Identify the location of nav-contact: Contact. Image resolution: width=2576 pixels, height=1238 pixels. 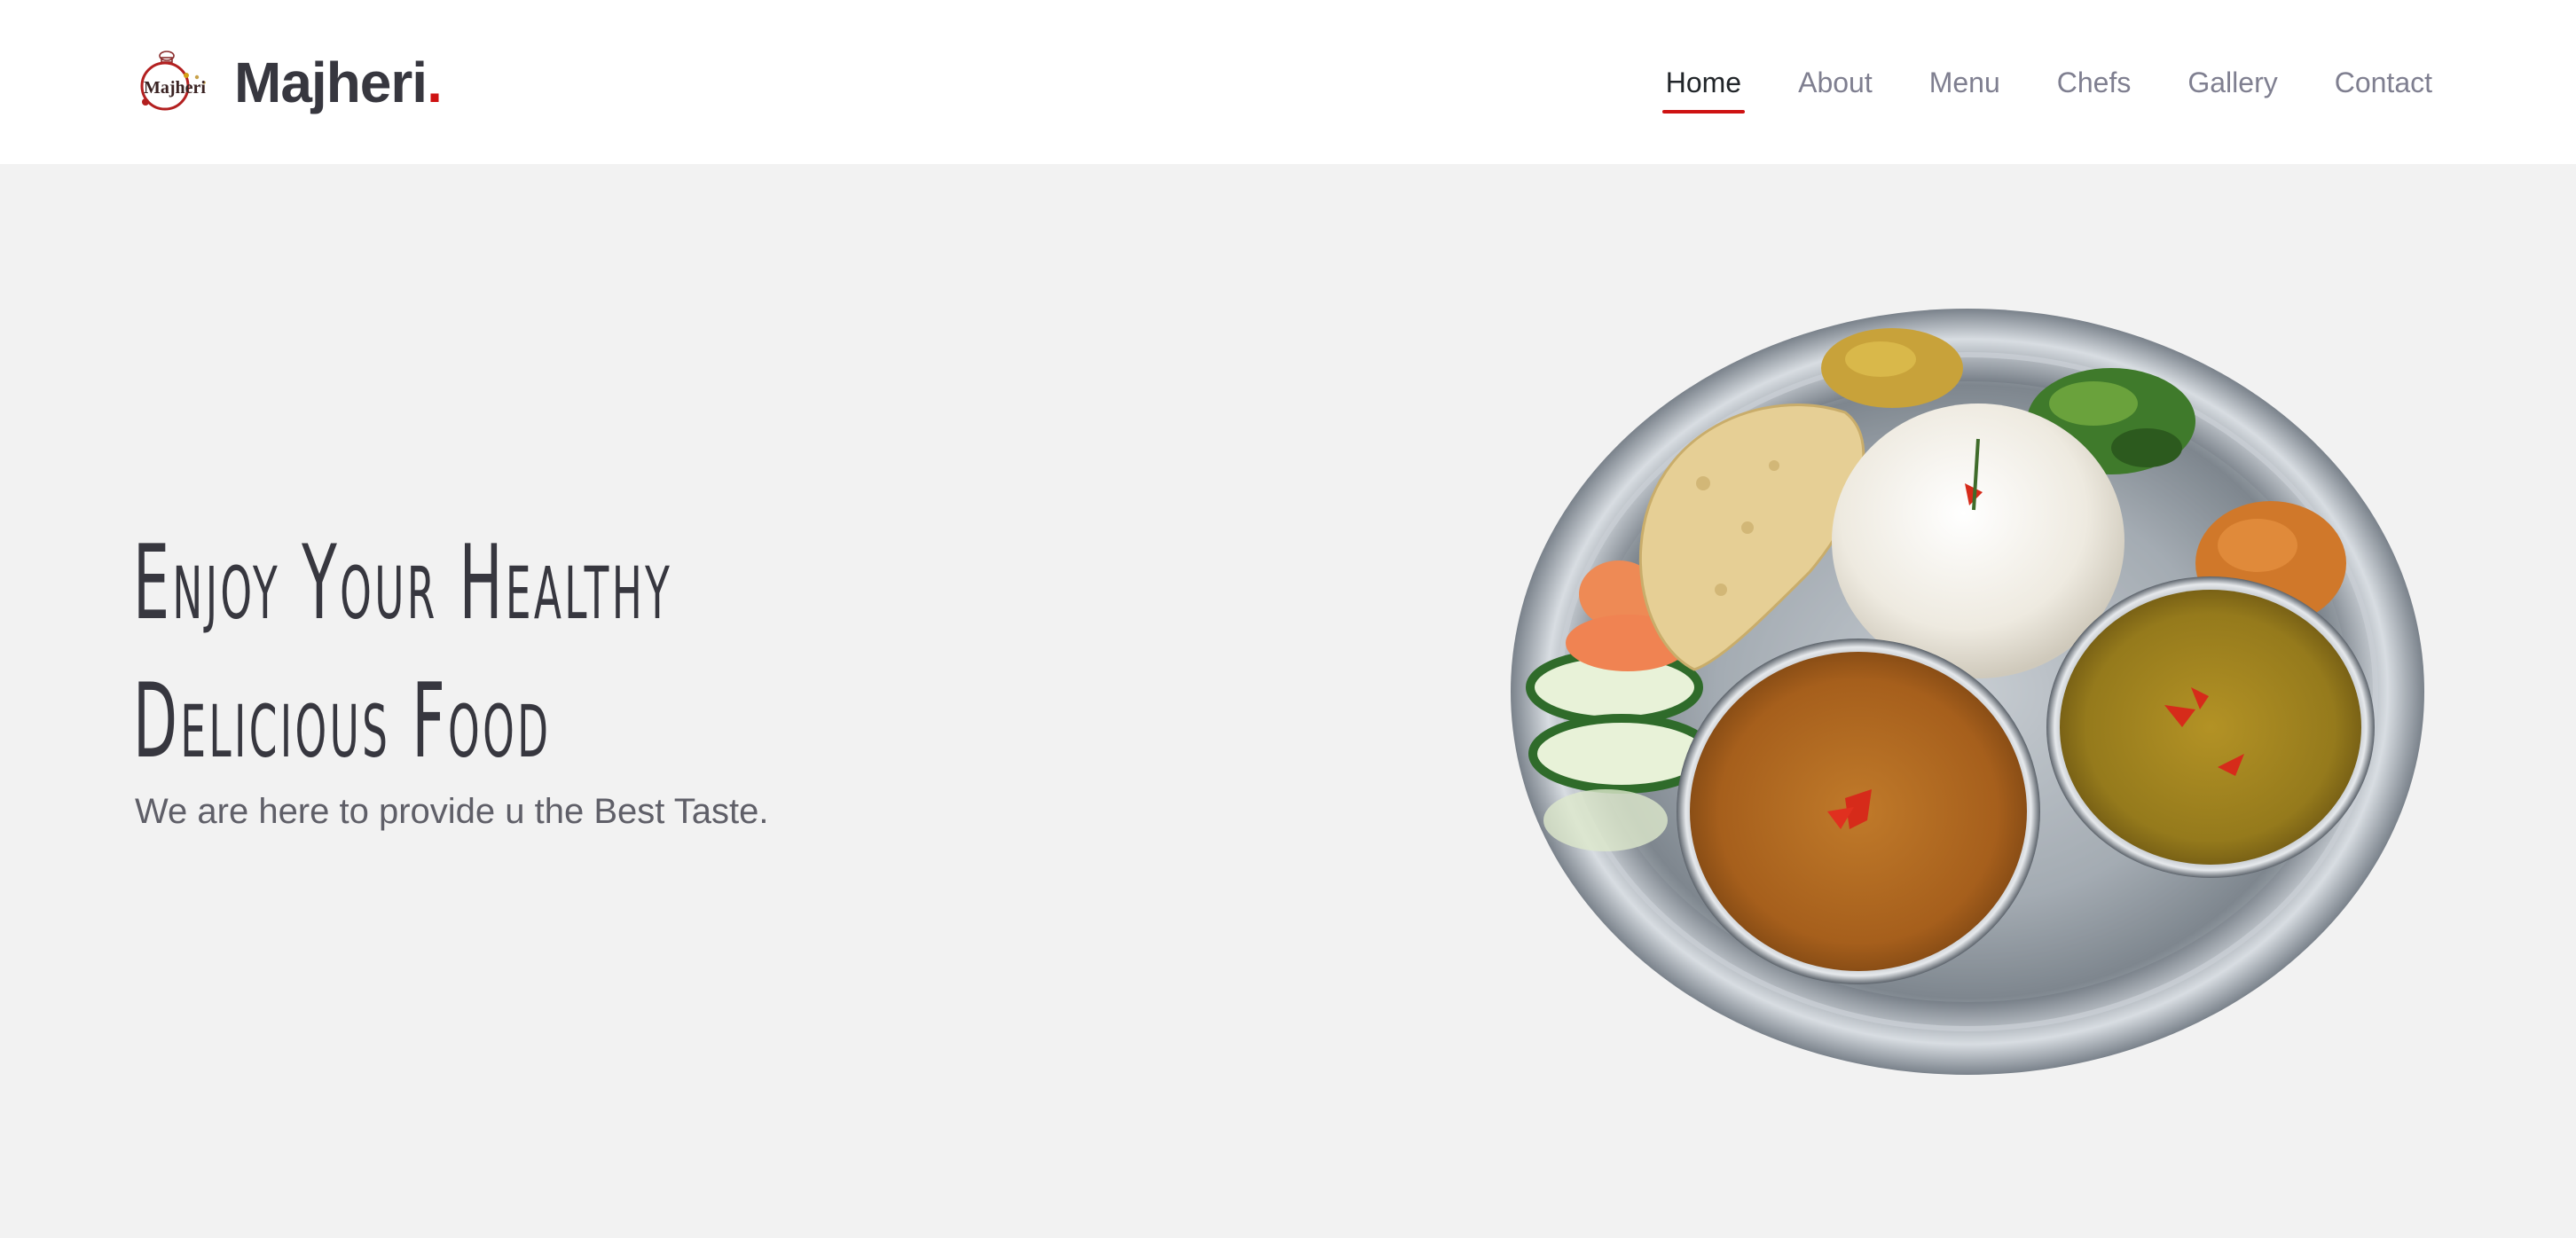
(2383, 82).